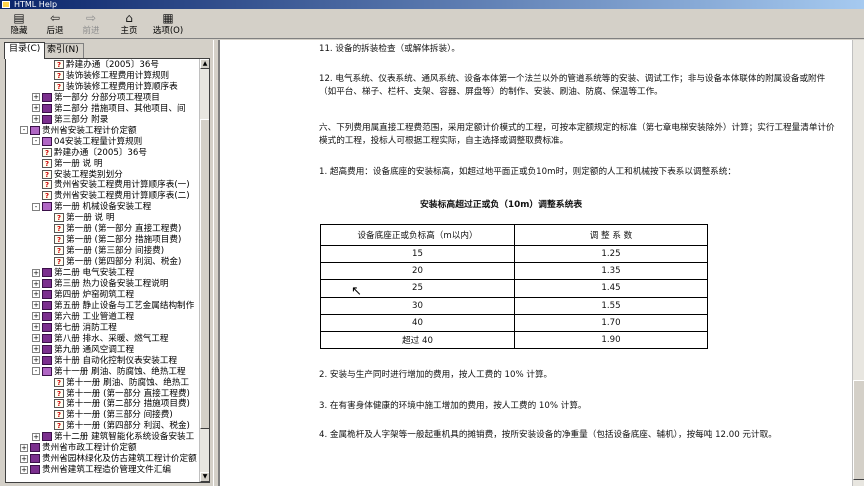 The width and height of the screenshot is (864, 486). I want to click on tree-scrollbar: ▲ ▼, so click(204, 270).